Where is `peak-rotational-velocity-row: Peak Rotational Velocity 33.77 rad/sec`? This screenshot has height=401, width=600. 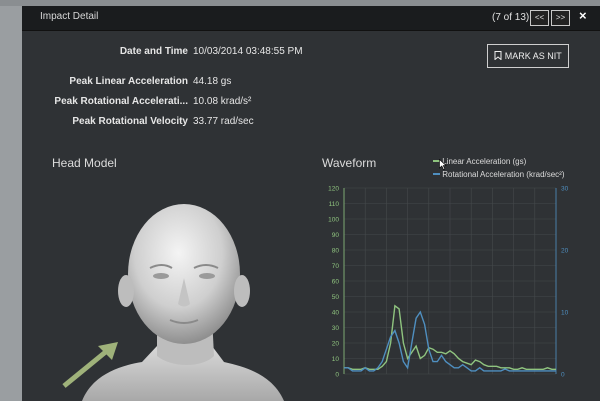 peak-rotational-velocity-row: Peak Rotational Velocity 33.77 rad/sec is located at coordinates (137, 122).